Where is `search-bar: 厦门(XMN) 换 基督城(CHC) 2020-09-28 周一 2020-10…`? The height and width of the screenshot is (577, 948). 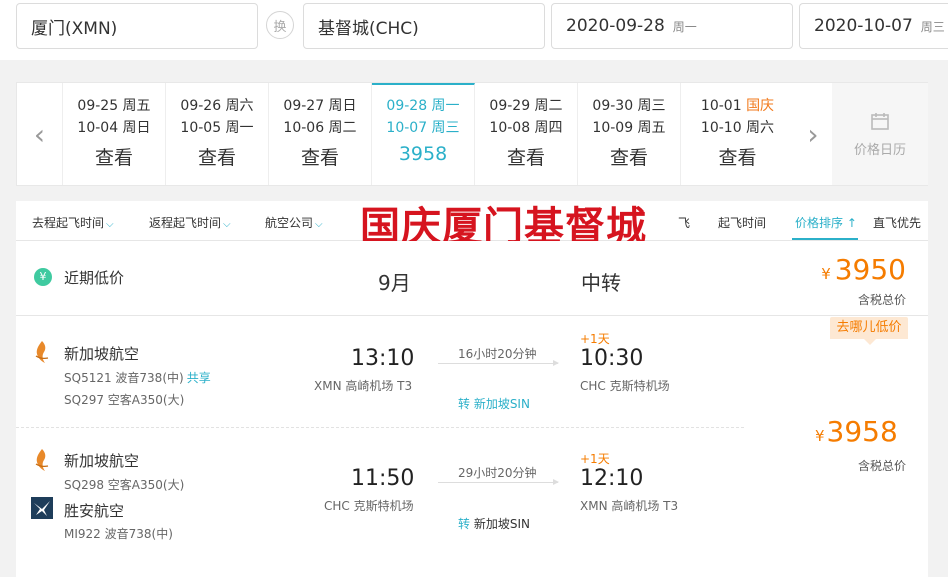 search-bar: 厦门(XMN) 换 基督城(CHC) 2020-09-28 周一 2020-10… is located at coordinates (474, 30).